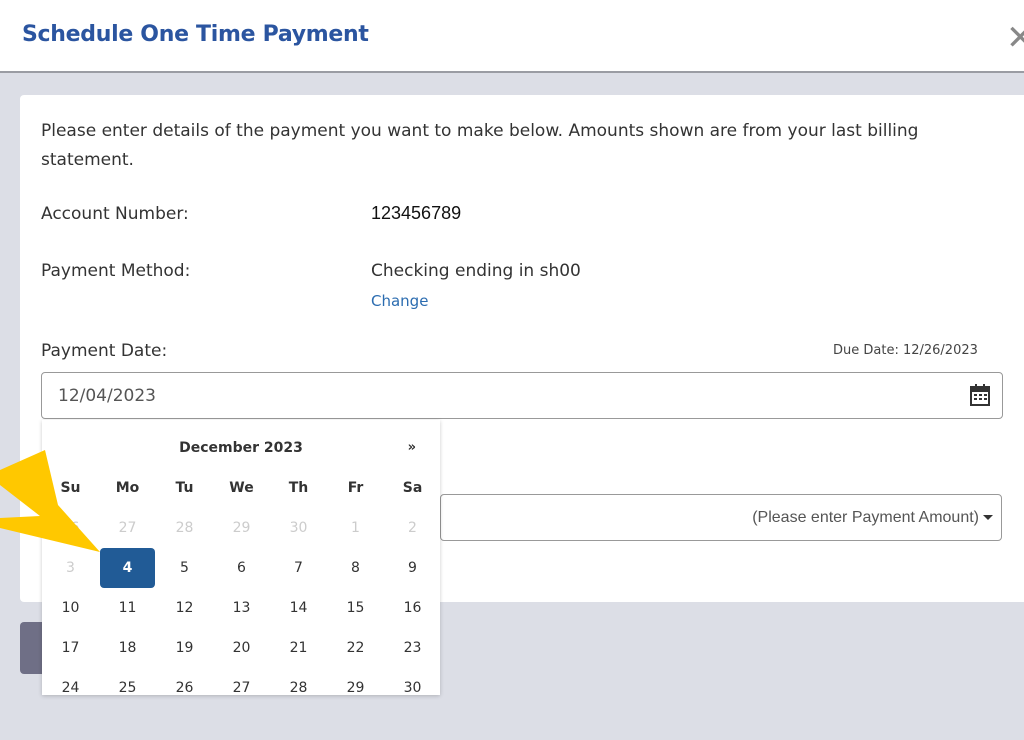 Image resolution: width=1024 pixels, height=740 pixels. What do you see at coordinates (412, 488) in the screenshot?
I see `weekday-header: Sa` at bounding box center [412, 488].